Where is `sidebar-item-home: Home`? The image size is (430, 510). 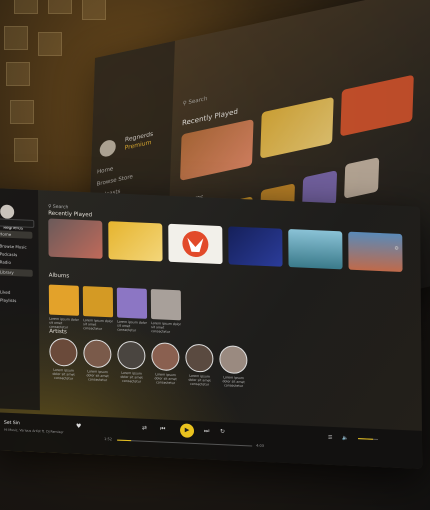
sidebar-item-home: Home is located at coordinates (16, 234).